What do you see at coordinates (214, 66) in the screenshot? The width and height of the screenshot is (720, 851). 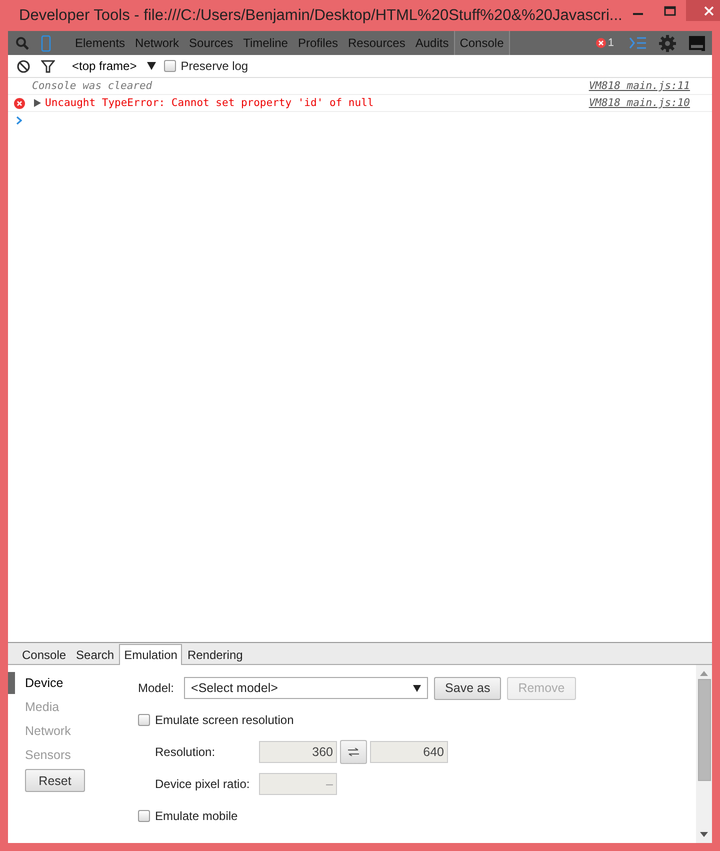 I see `checkbox-label: Preserve log` at bounding box center [214, 66].